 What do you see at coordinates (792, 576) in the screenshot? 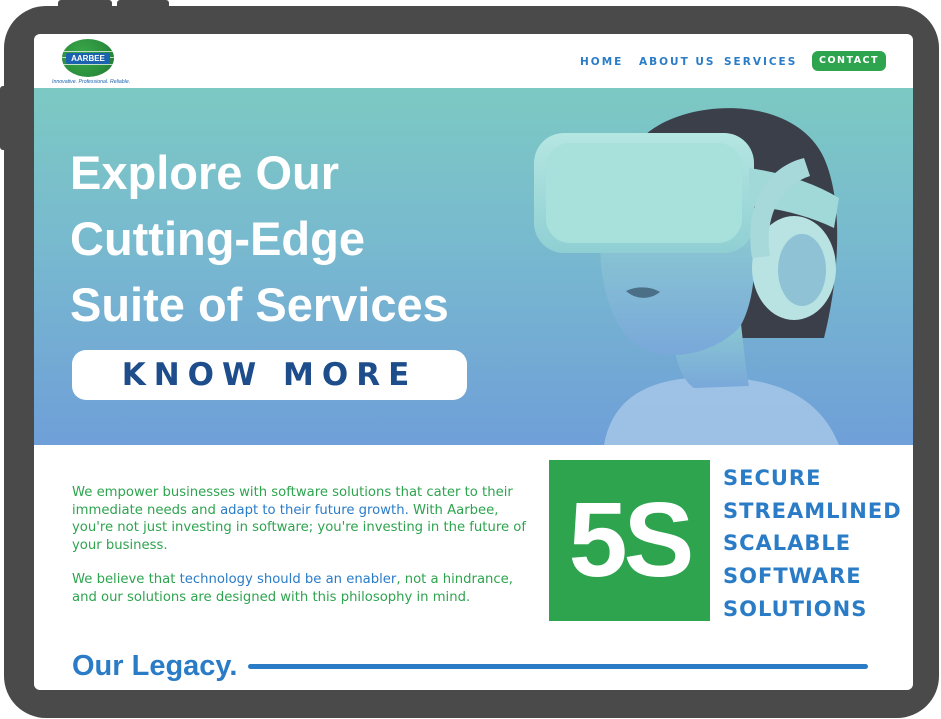
I see `five-s-item: SOFTWARE` at bounding box center [792, 576].